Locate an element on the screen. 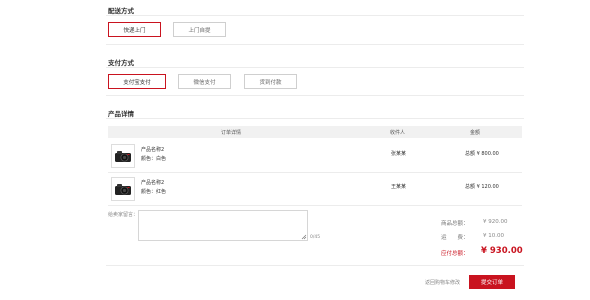  payment-bottom-divider is located at coordinates (315, 95).